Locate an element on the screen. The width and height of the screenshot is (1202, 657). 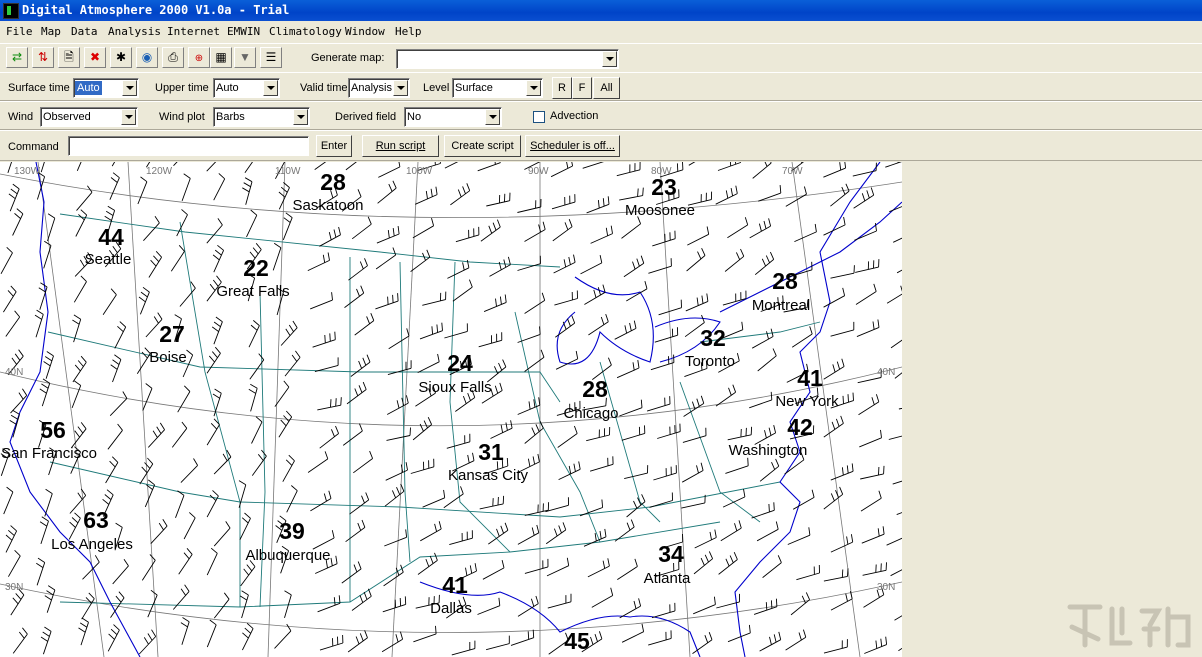
generate-map-select is located at coordinates (507, 59).